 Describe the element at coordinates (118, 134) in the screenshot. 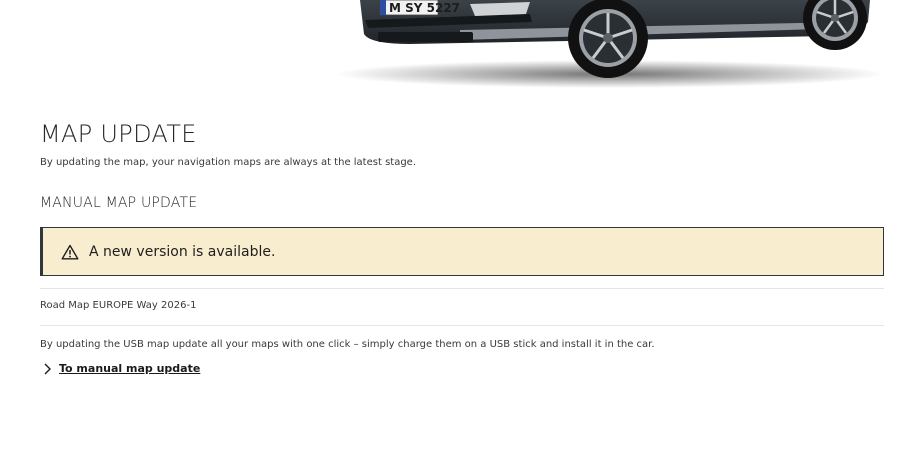

I see `page-title: MAP UPDATE` at that location.